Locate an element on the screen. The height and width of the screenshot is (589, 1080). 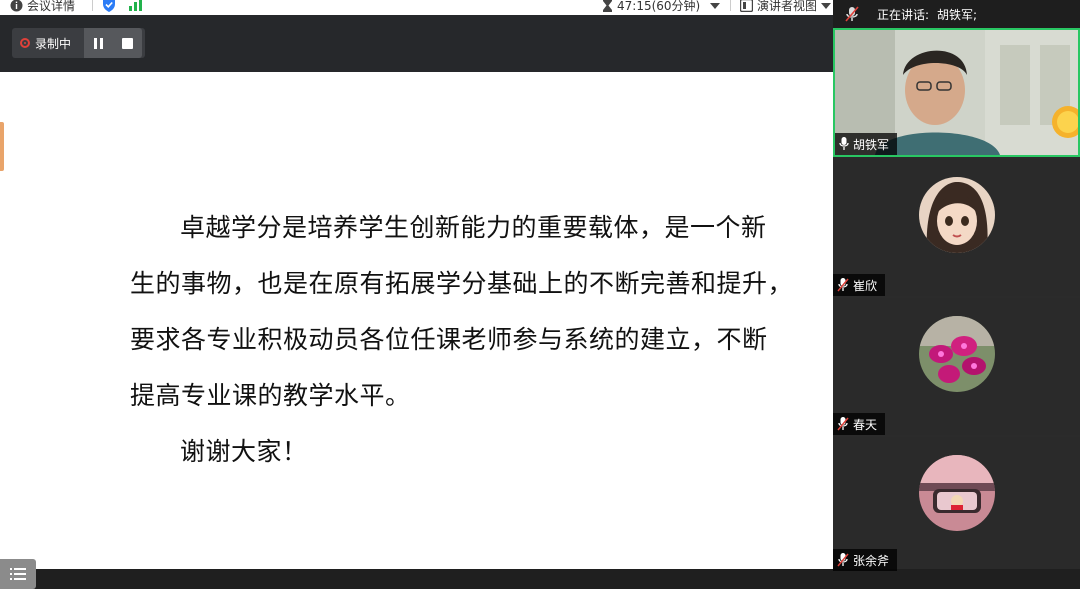
top-bar: 会议详情 47:15(60分钟) 演讲者视图 is located at coordinates (417, 7).